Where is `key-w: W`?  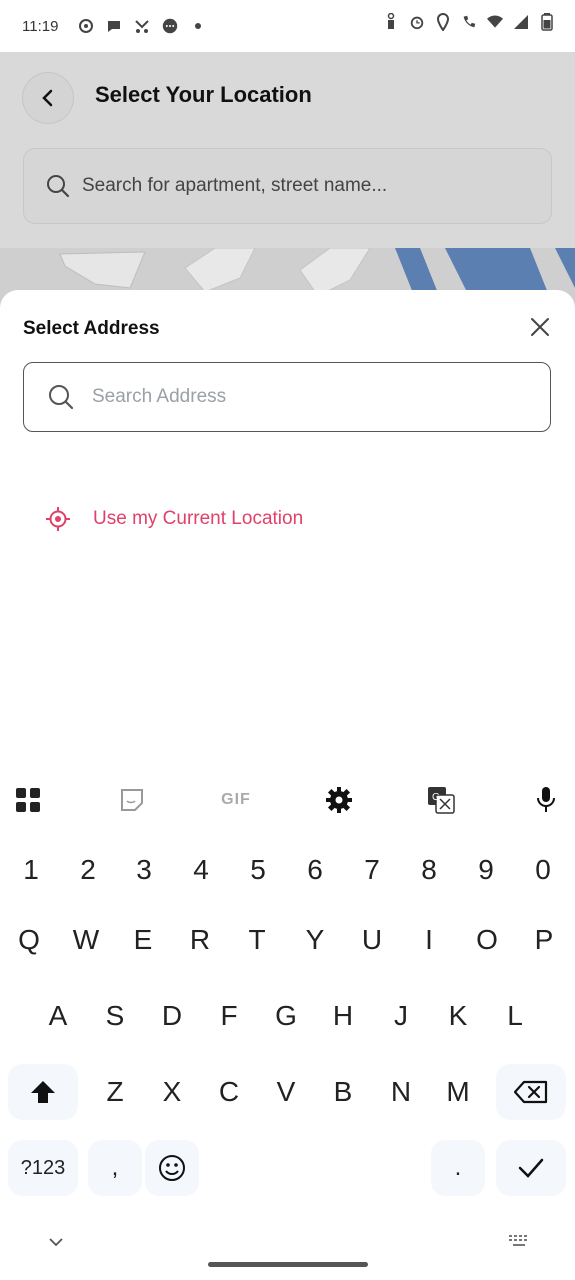
key-w: W is located at coordinates (86, 940).